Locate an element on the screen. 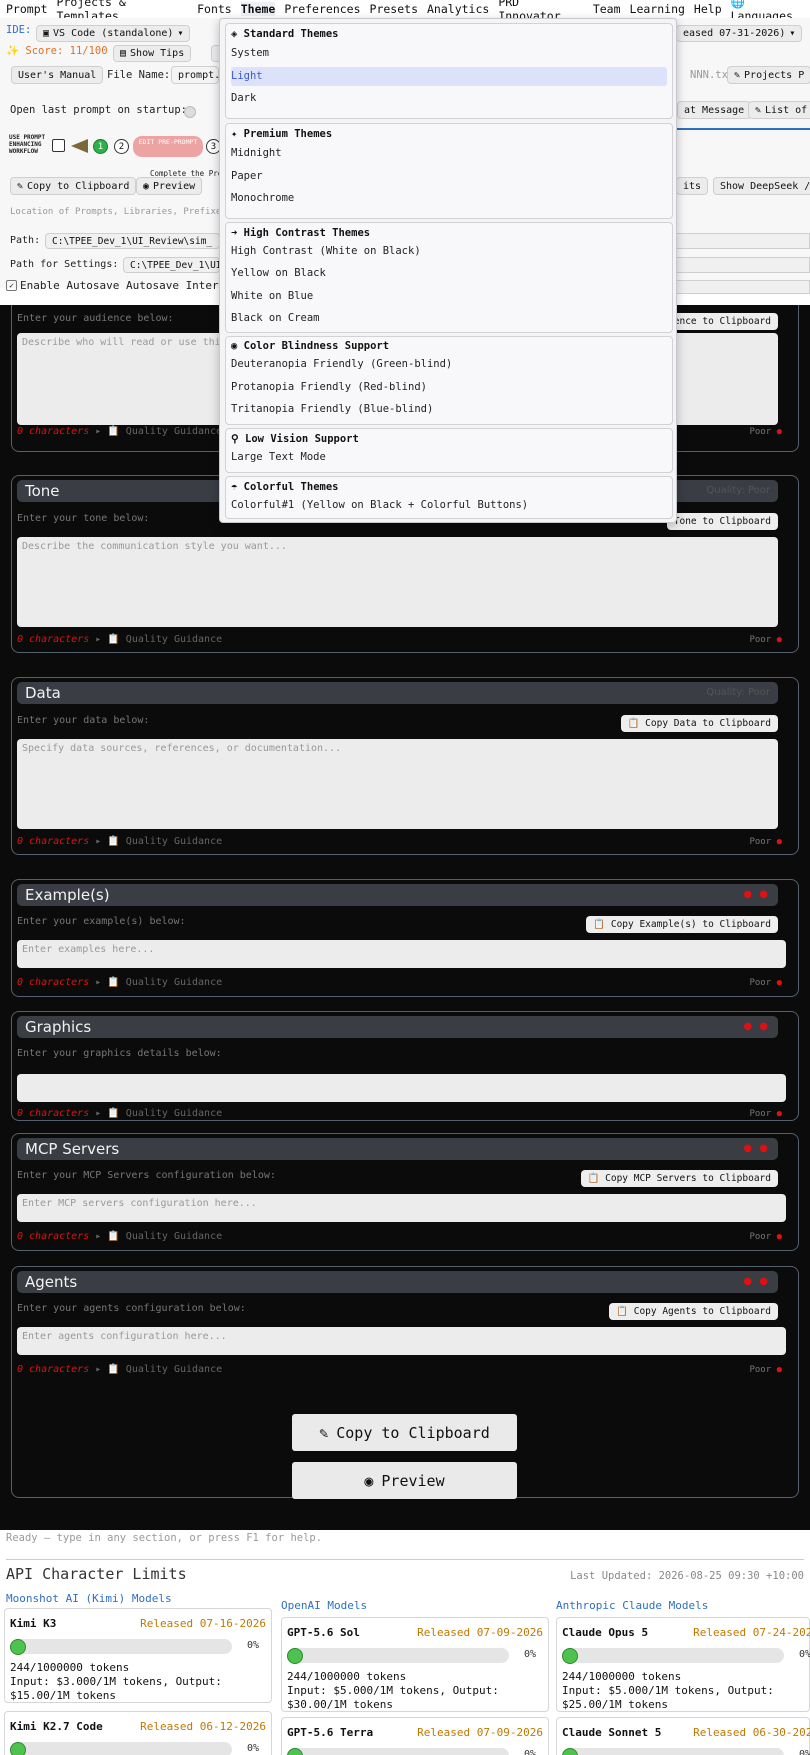  edit-preprompt-button: EDIT PRE-PROMPT is located at coordinates (168, 146).